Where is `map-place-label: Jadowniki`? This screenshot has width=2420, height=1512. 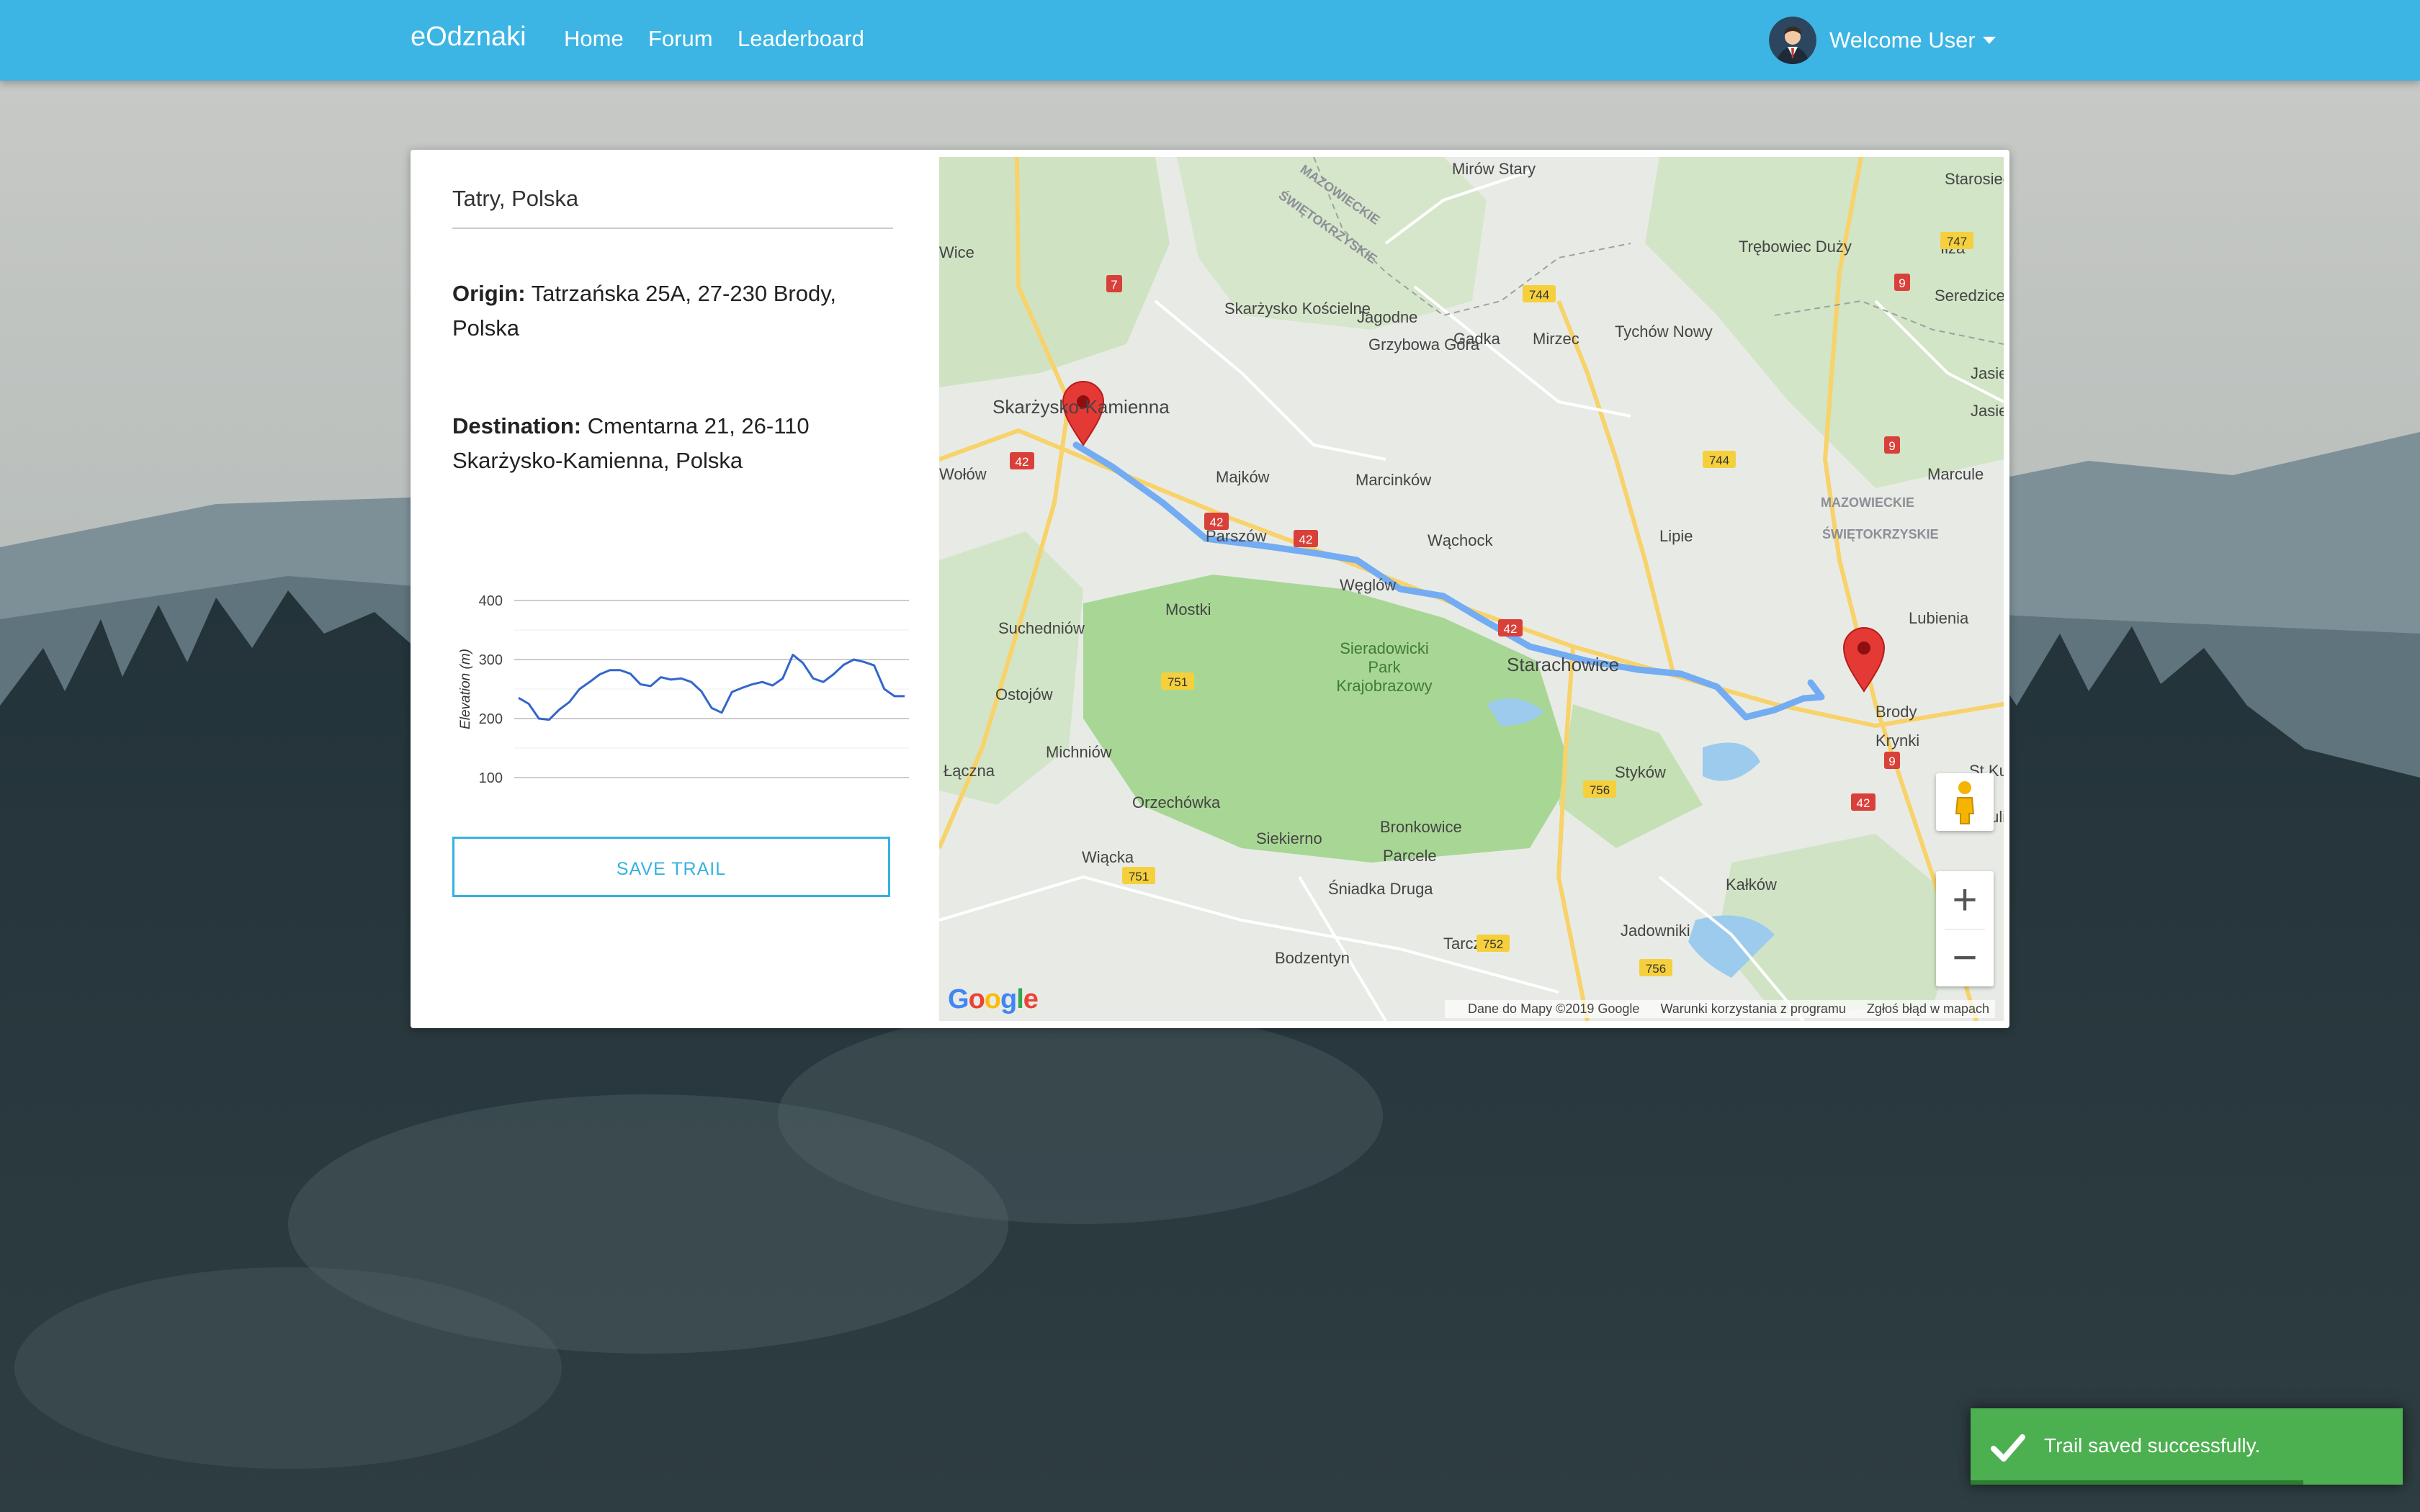 map-place-label: Jadowniki is located at coordinates (1655, 931).